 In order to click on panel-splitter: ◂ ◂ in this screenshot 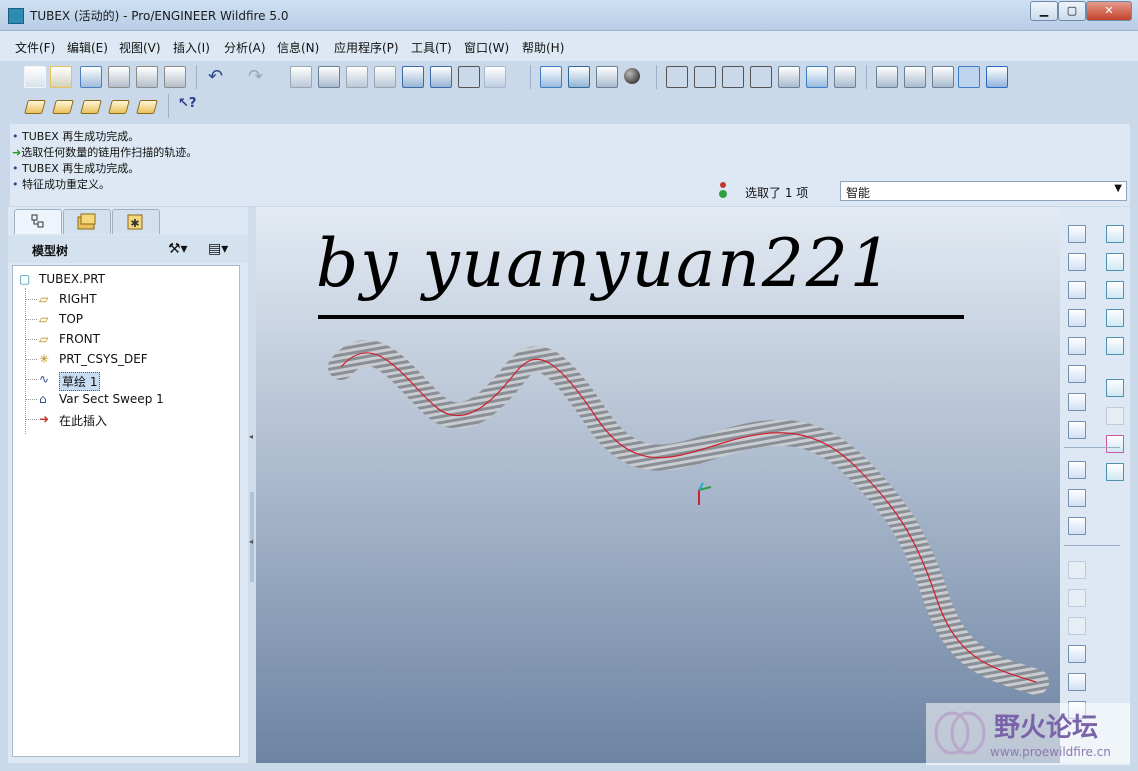, I will do `click(252, 485)`.